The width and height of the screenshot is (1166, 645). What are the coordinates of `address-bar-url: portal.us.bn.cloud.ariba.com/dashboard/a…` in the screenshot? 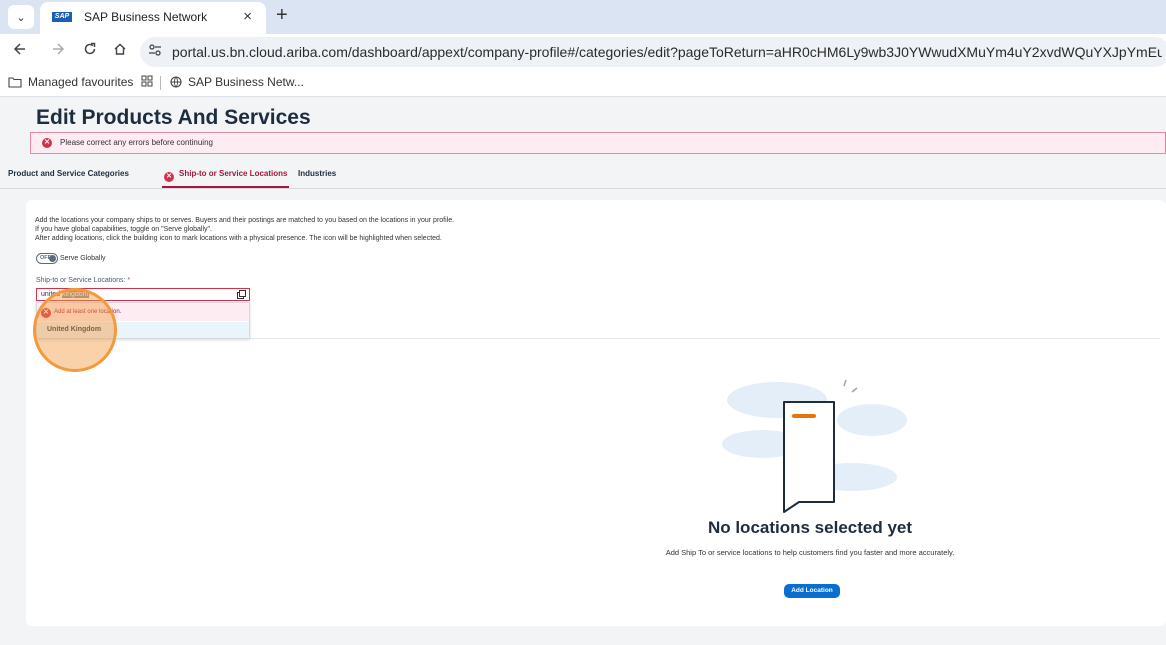 It's located at (667, 52).